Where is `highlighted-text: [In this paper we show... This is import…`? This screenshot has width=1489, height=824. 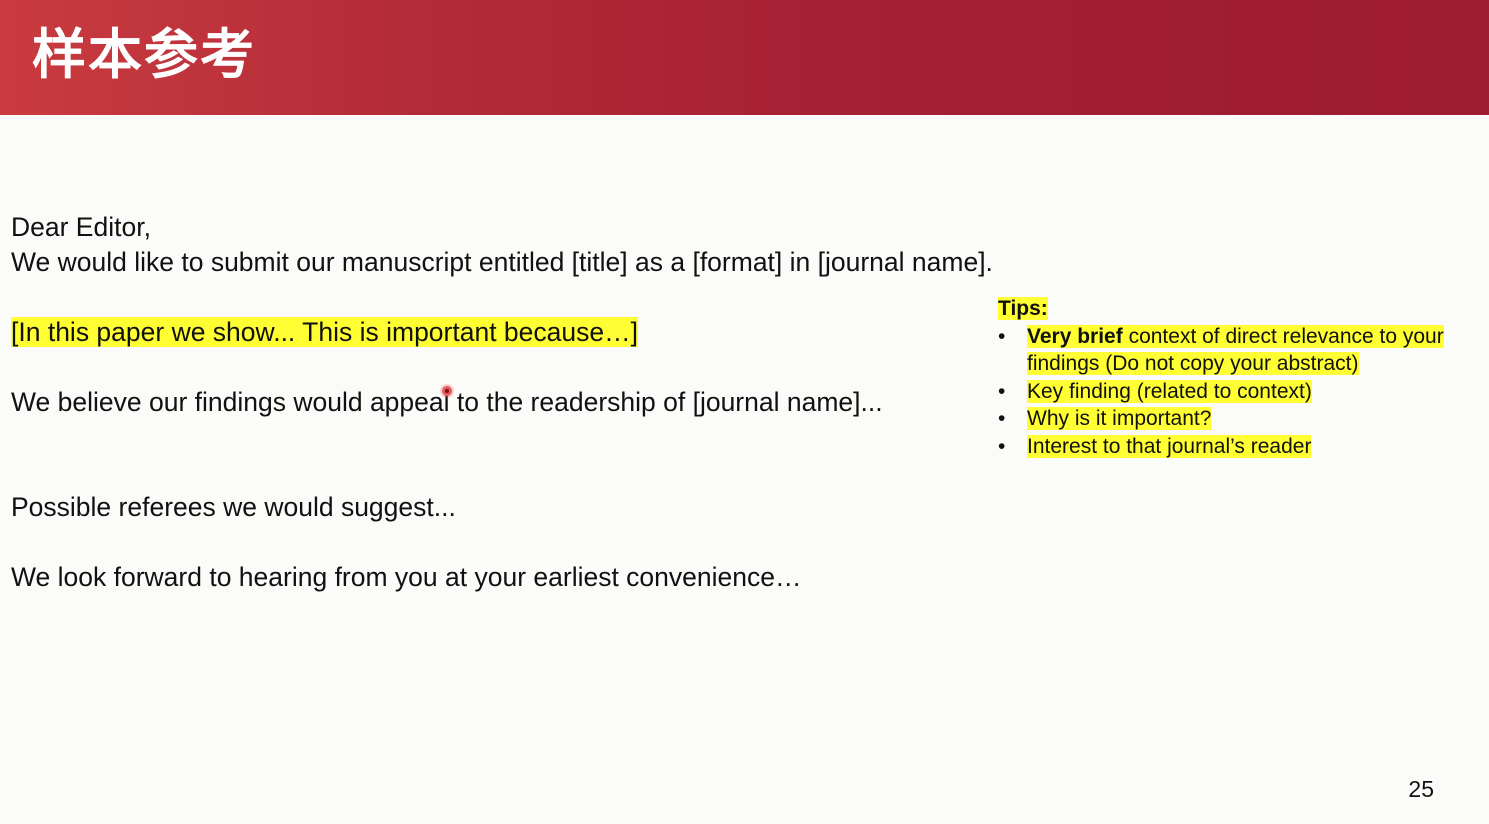 highlighted-text: [In this paper we show... This is import… is located at coordinates (324, 332).